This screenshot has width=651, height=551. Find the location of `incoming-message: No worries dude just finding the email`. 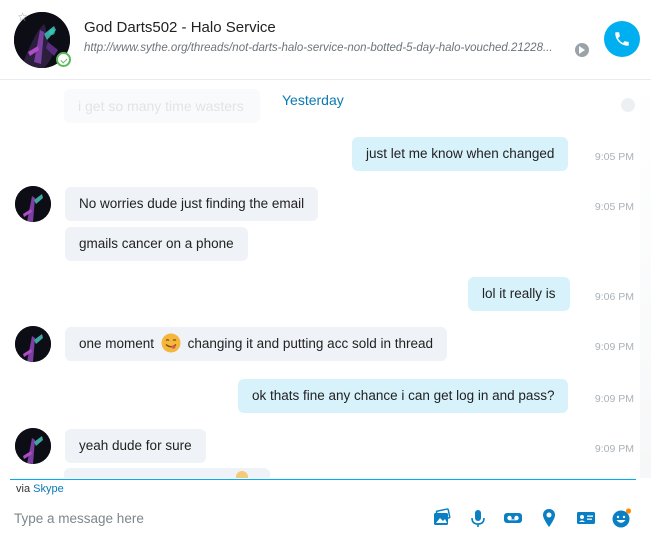

incoming-message: No worries dude just finding the email is located at coordinates (192, 204).